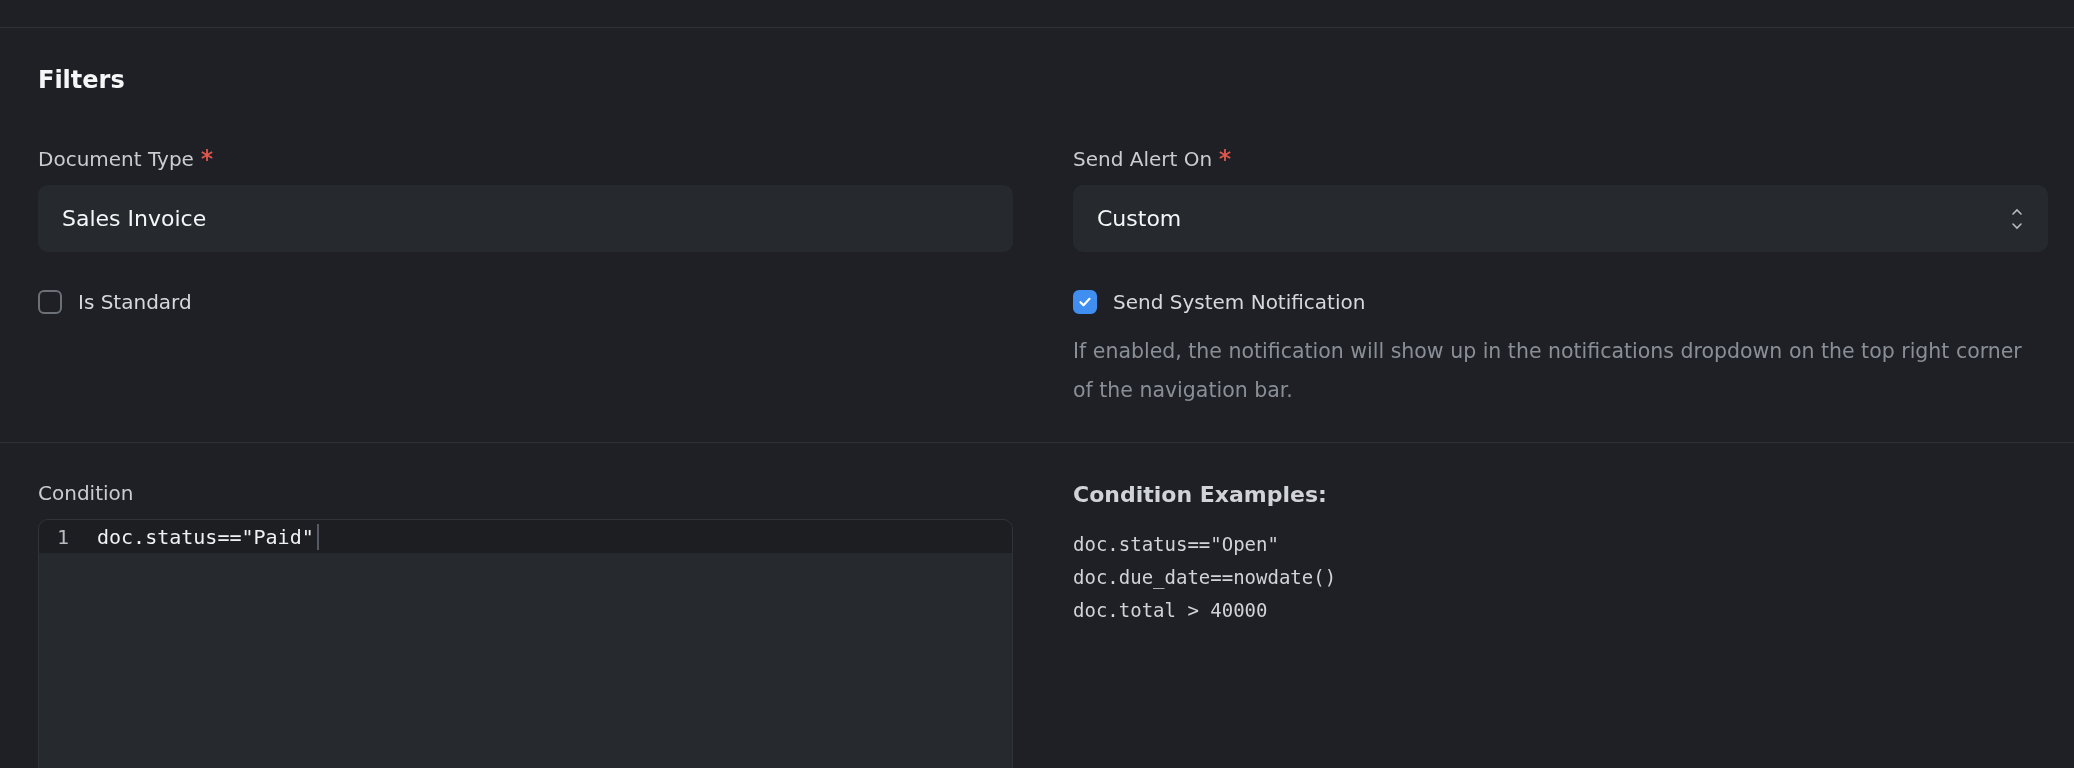 This screenshot has width=2074, height=768. Describe the element at coordinates (135, 302) in the screenshot. I see `checkbox-label: Is Standard` at that location.